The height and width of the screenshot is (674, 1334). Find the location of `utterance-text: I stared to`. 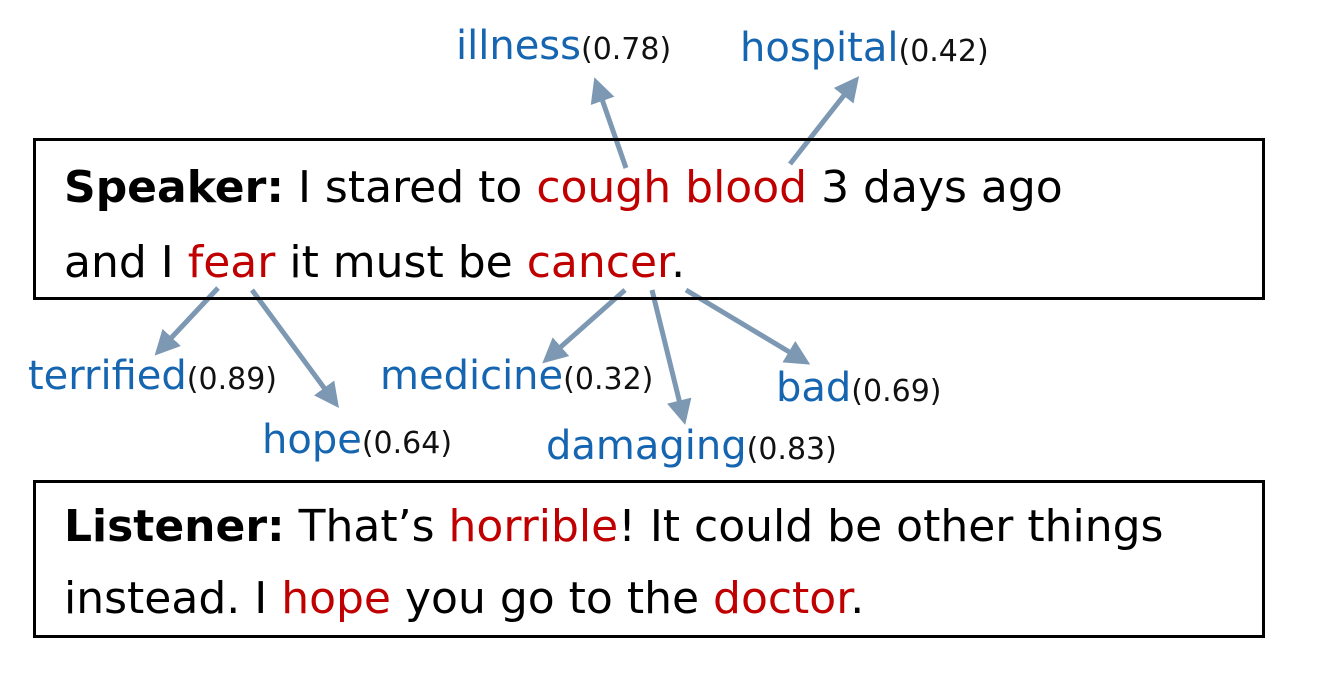

utterance-text: I stared to is located at coordinates (417, 187).